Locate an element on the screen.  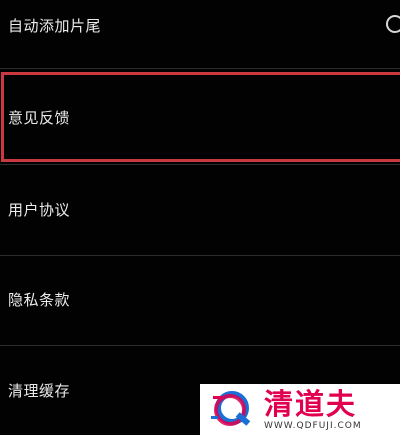
settings-item-label: 自动添加片尾 is located at coordinates (55, 25).